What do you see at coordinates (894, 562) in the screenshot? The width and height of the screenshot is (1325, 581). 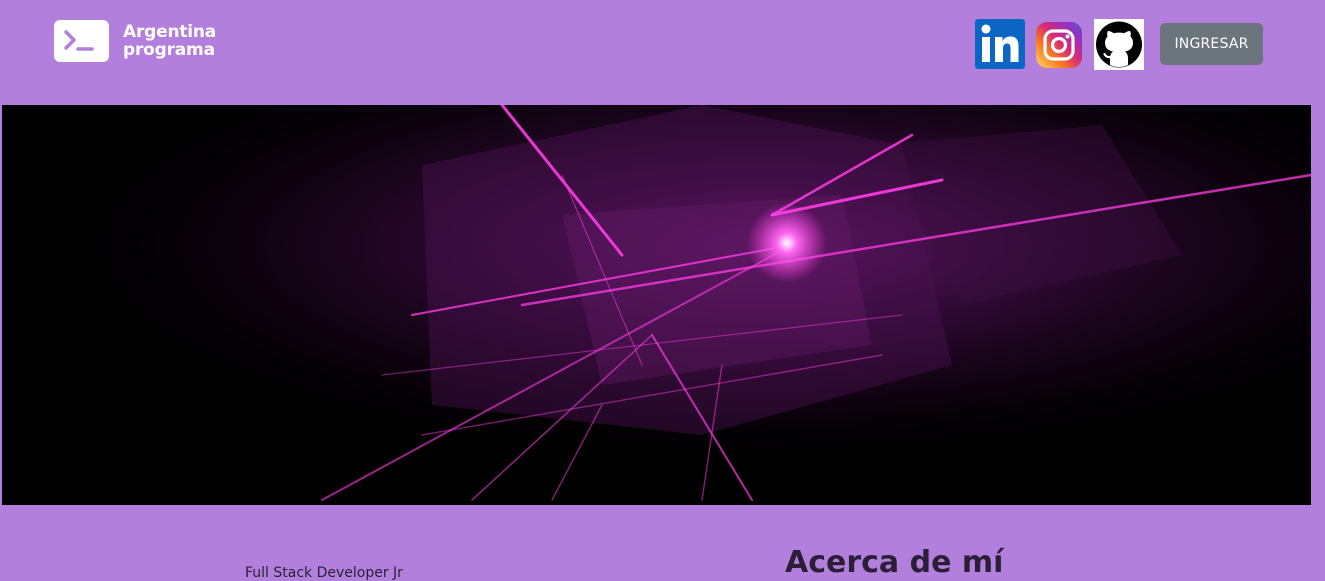 I see `about-heading: Acerca de mí` at bounding box center [894, 562].